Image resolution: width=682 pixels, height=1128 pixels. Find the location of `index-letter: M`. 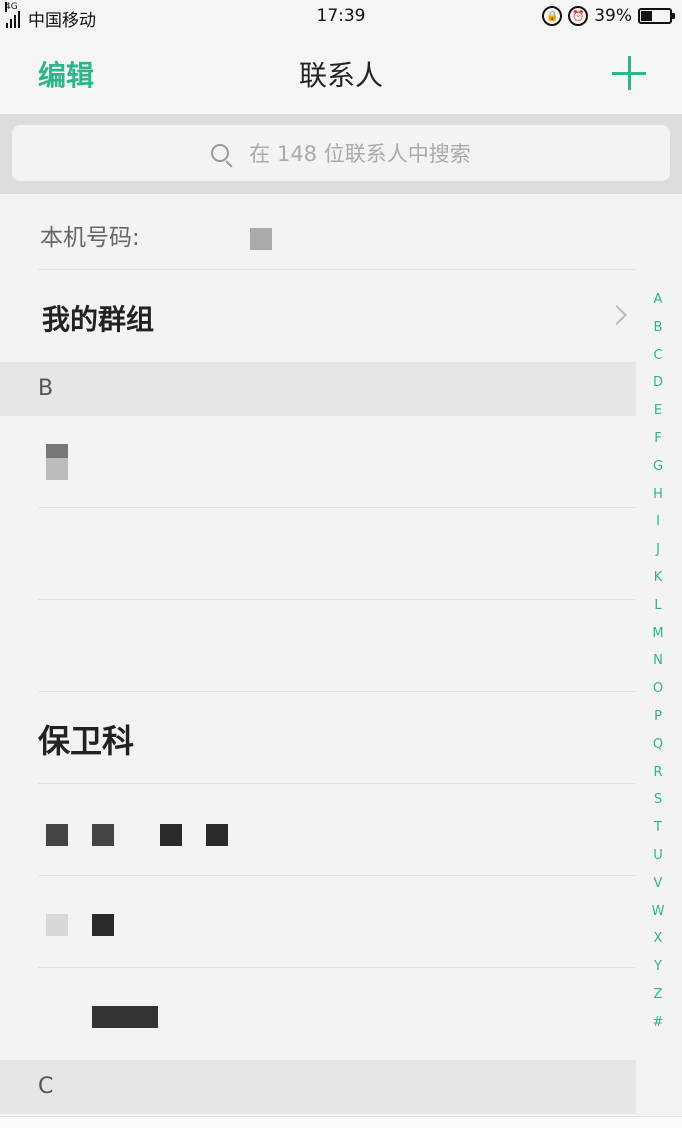

index-letter: M is located at coordinates (657, 634).